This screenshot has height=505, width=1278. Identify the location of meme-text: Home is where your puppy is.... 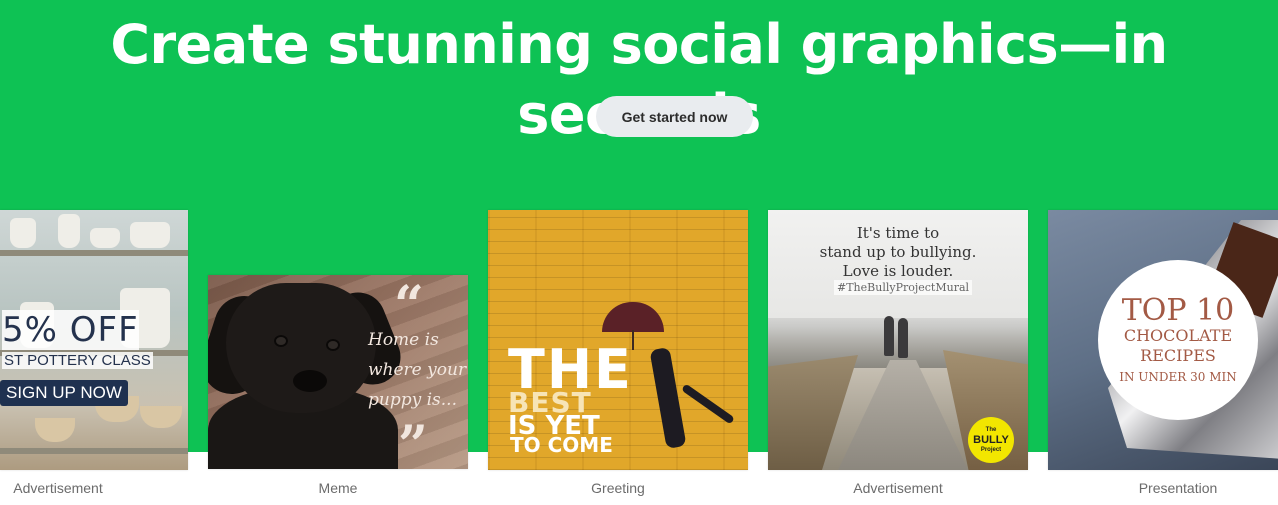
(417, 370).